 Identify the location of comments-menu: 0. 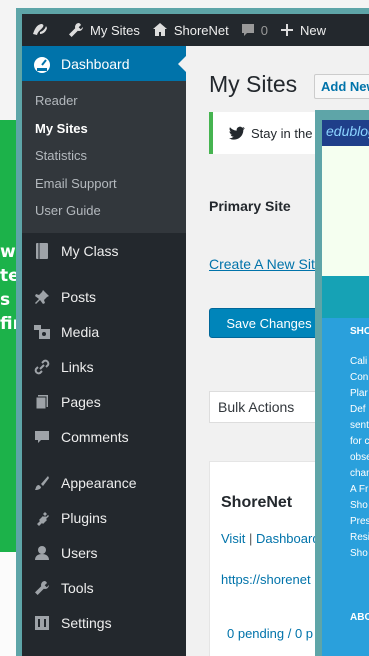
(254, 30).